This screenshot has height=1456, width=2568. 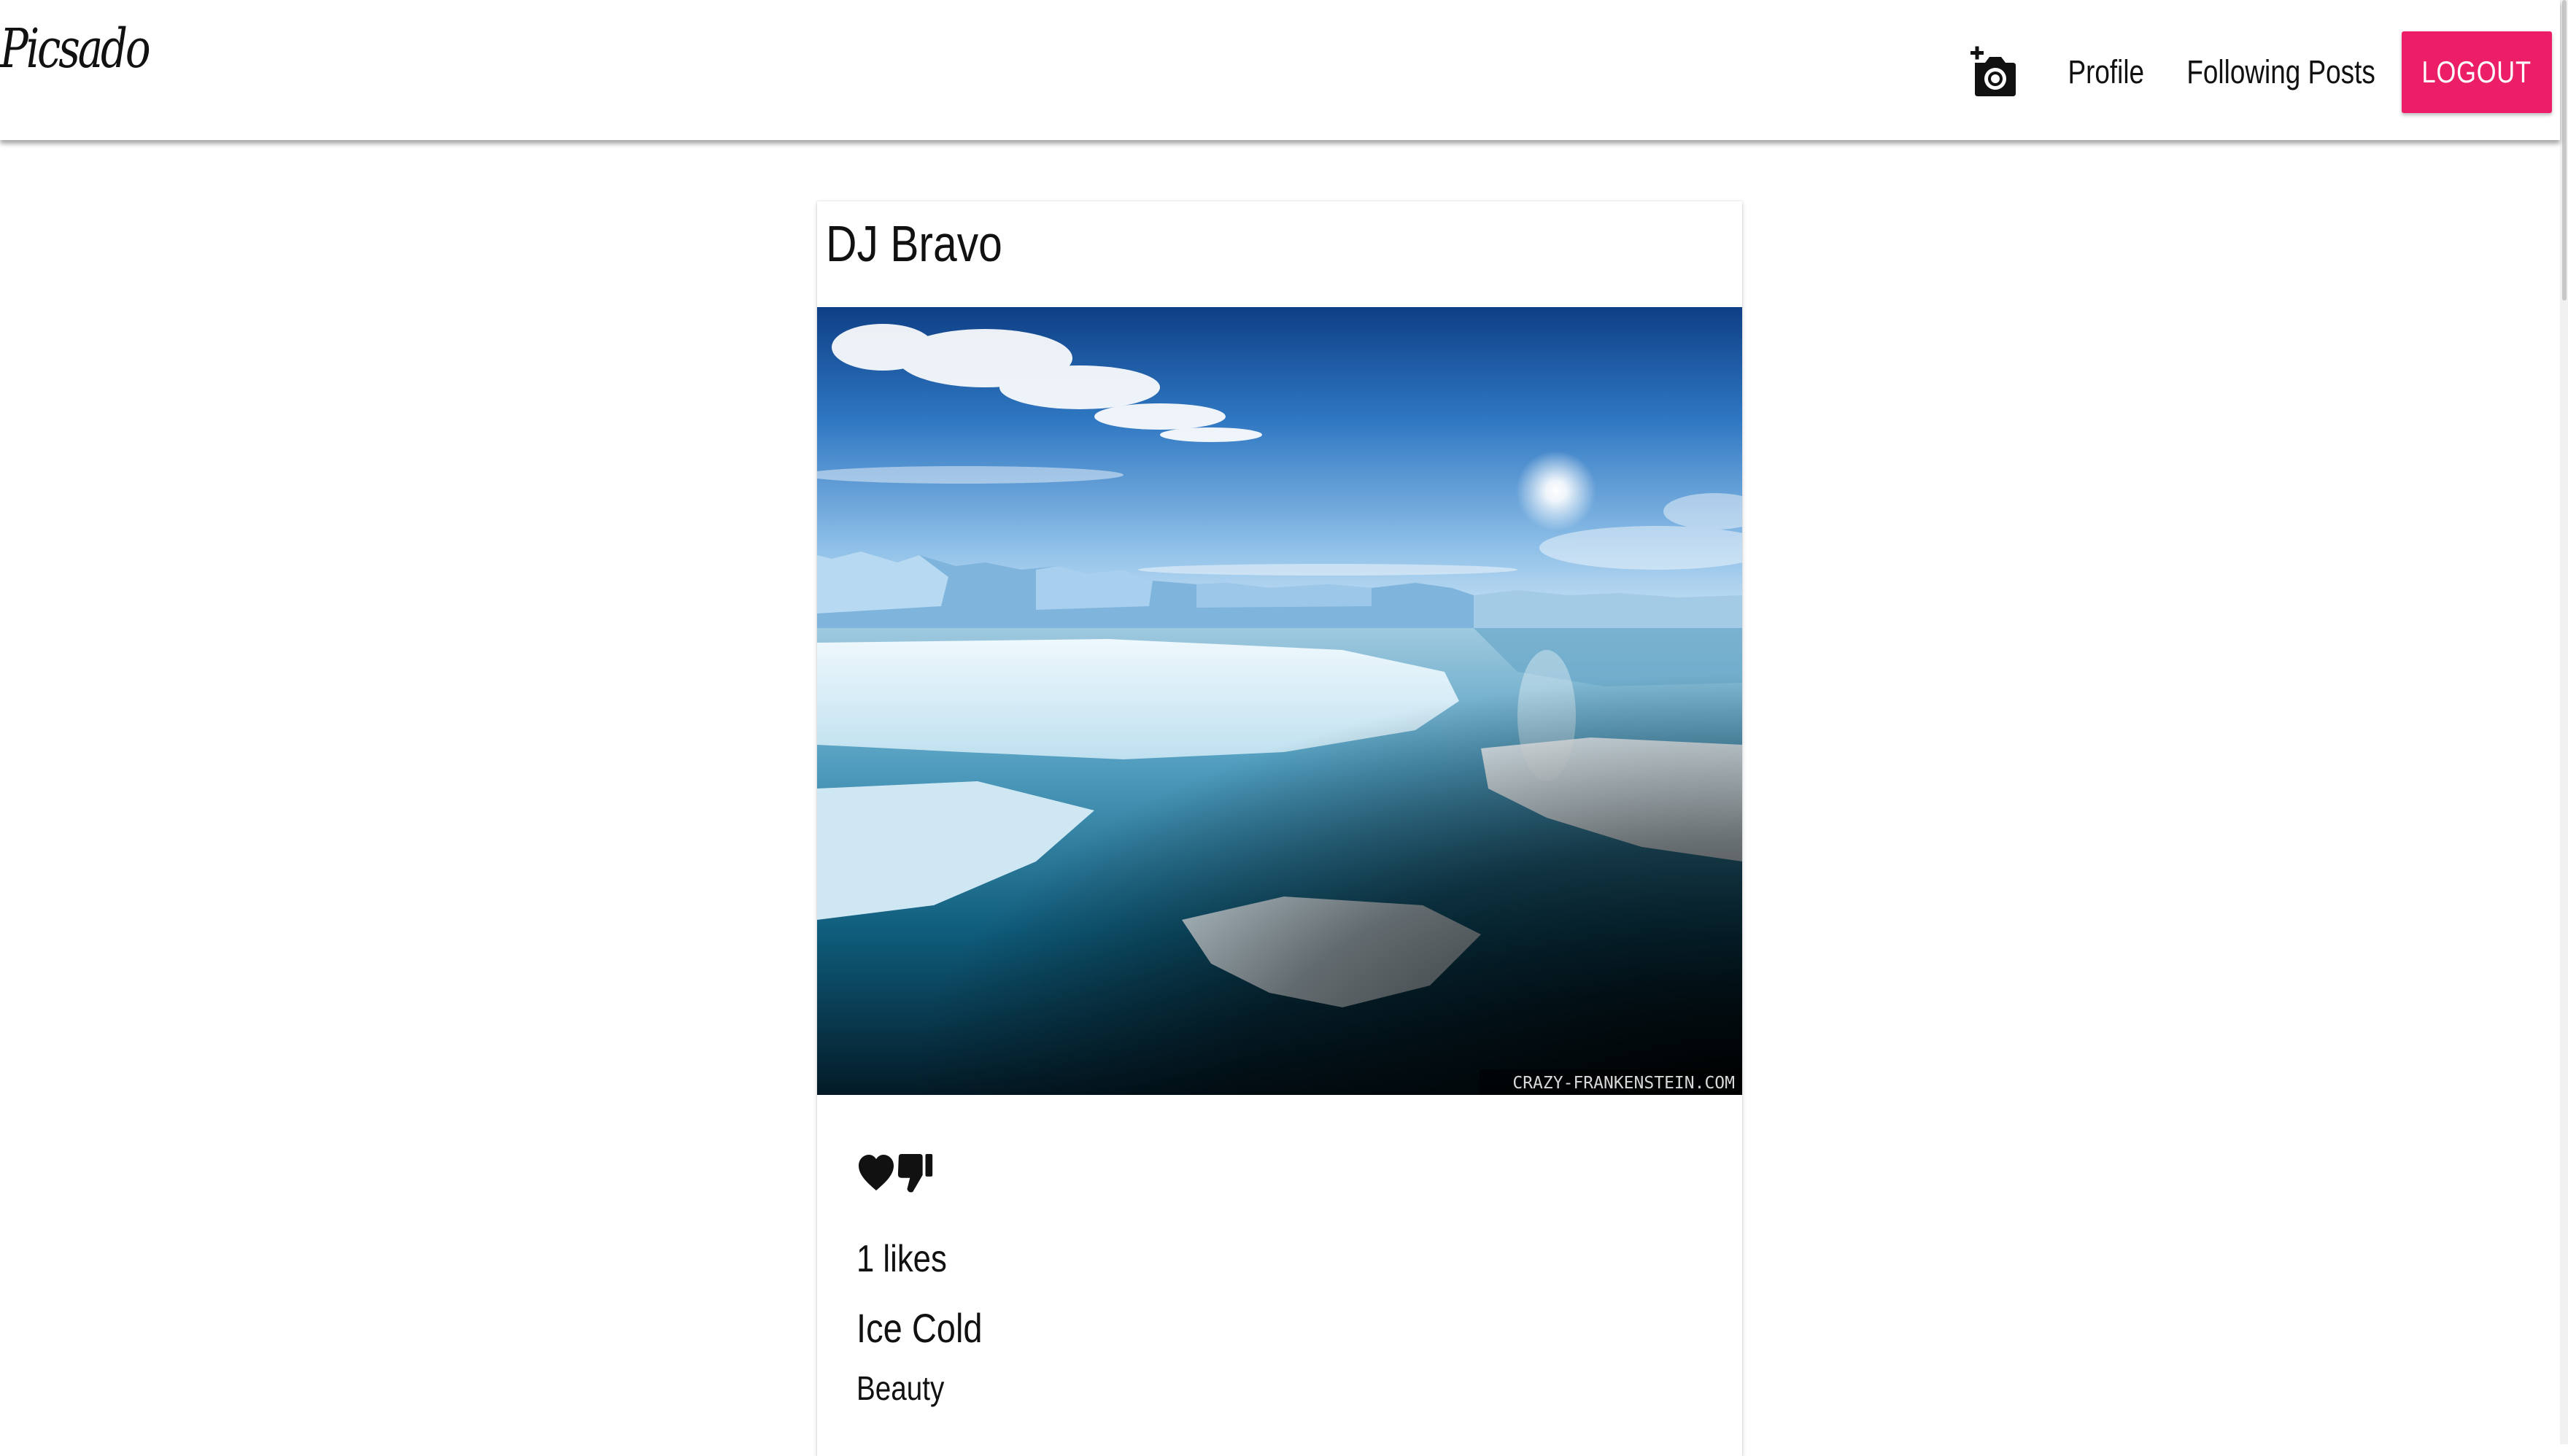 I want to click on thumbs-down-icon, so click(x=915, y=1173).